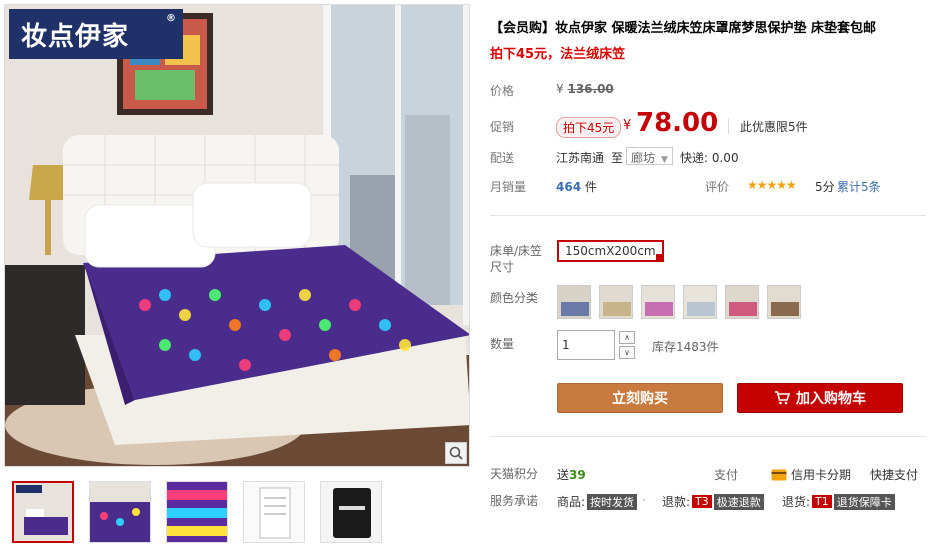 This screenshot has width=930, height=549. I want to click on cart-icon, so click(782, 398).